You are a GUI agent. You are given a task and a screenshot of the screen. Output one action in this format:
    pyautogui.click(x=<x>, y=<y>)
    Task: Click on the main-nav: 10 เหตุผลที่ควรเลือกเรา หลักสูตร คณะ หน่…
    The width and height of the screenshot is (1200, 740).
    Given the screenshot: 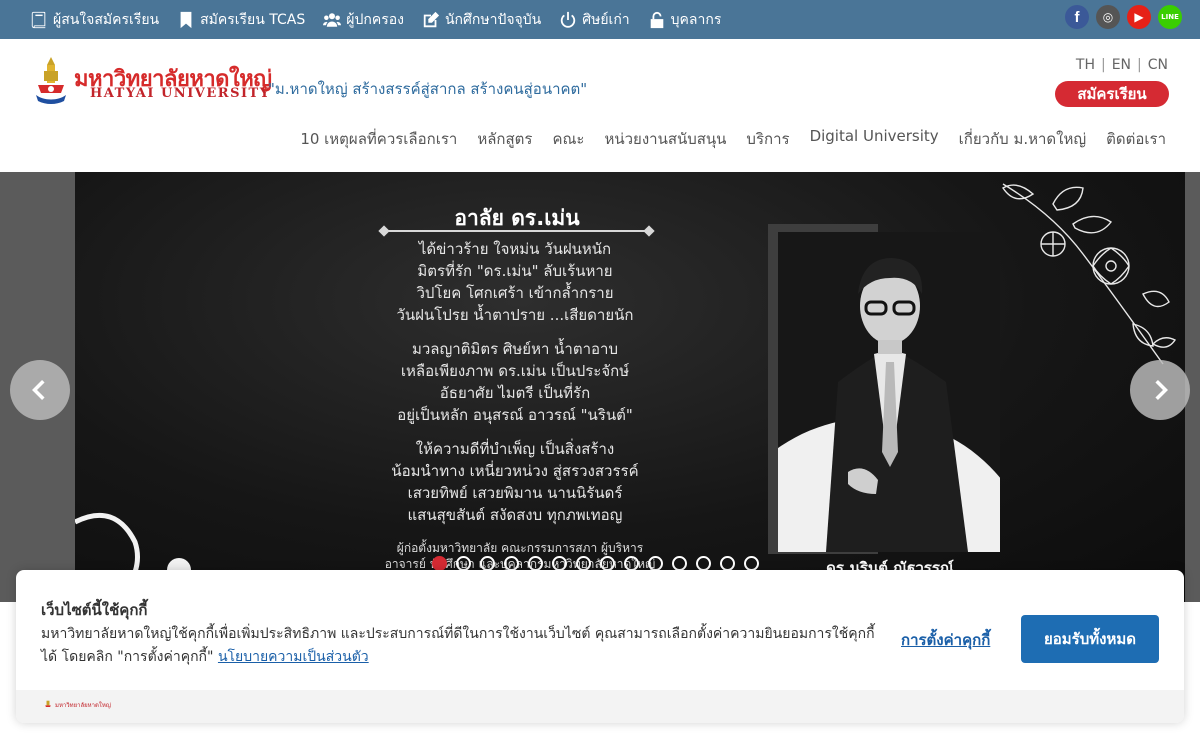 What is the action you would take?
    pyautogui.click(x=733, y=139)
    